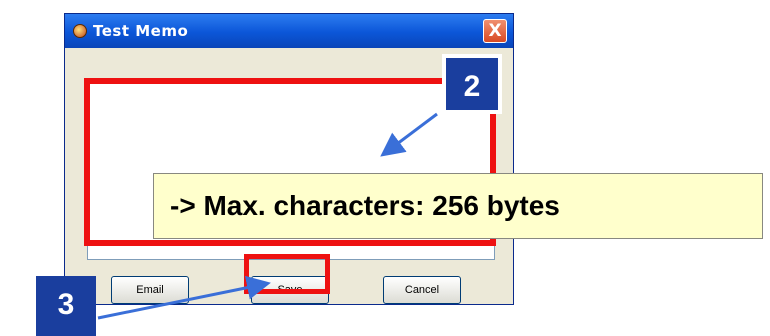 This screenshot has width=770, height=336. What do you see at coordinates (472, 84) in the screenshot?
I see `step-2-badge: 2` at bounding box center [472, 84].